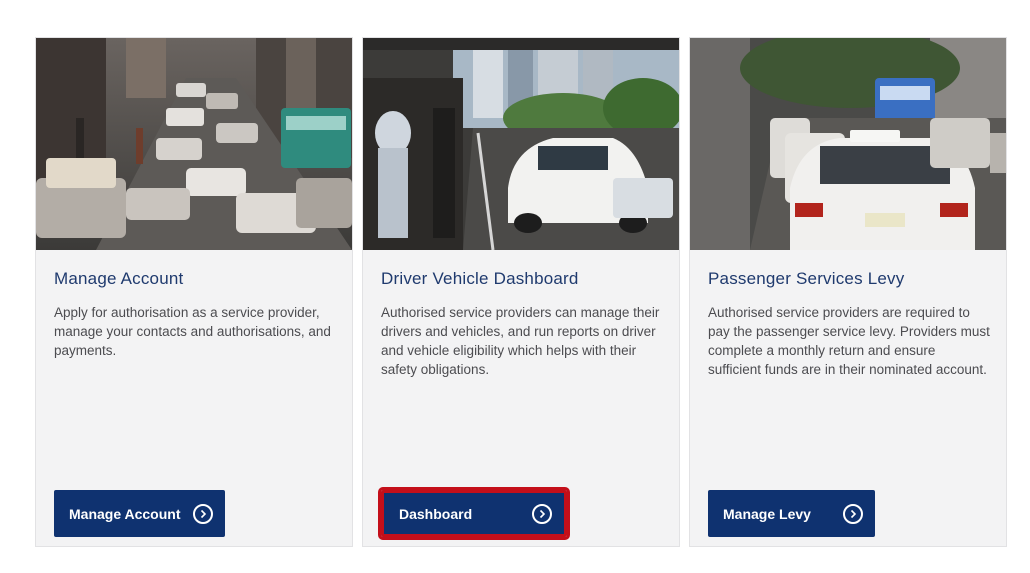  I want to click on card-title: Manage Account, so click(119, 278).